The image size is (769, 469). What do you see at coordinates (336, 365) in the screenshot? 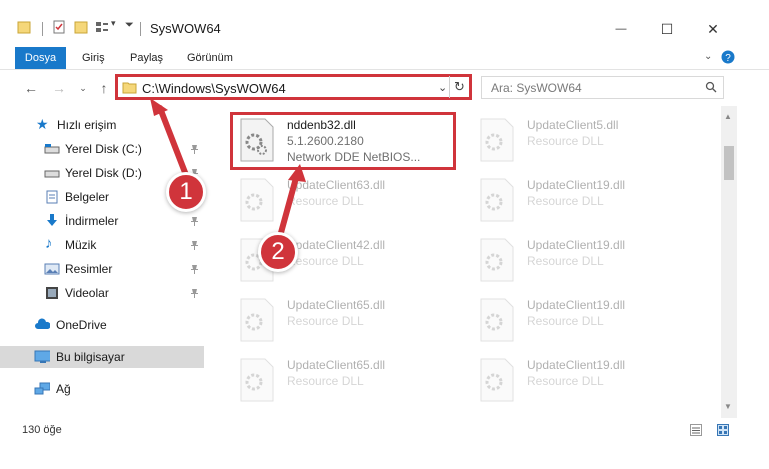
I see `file-name: UpdateClient65.dll` at bounding box center [336, 365].